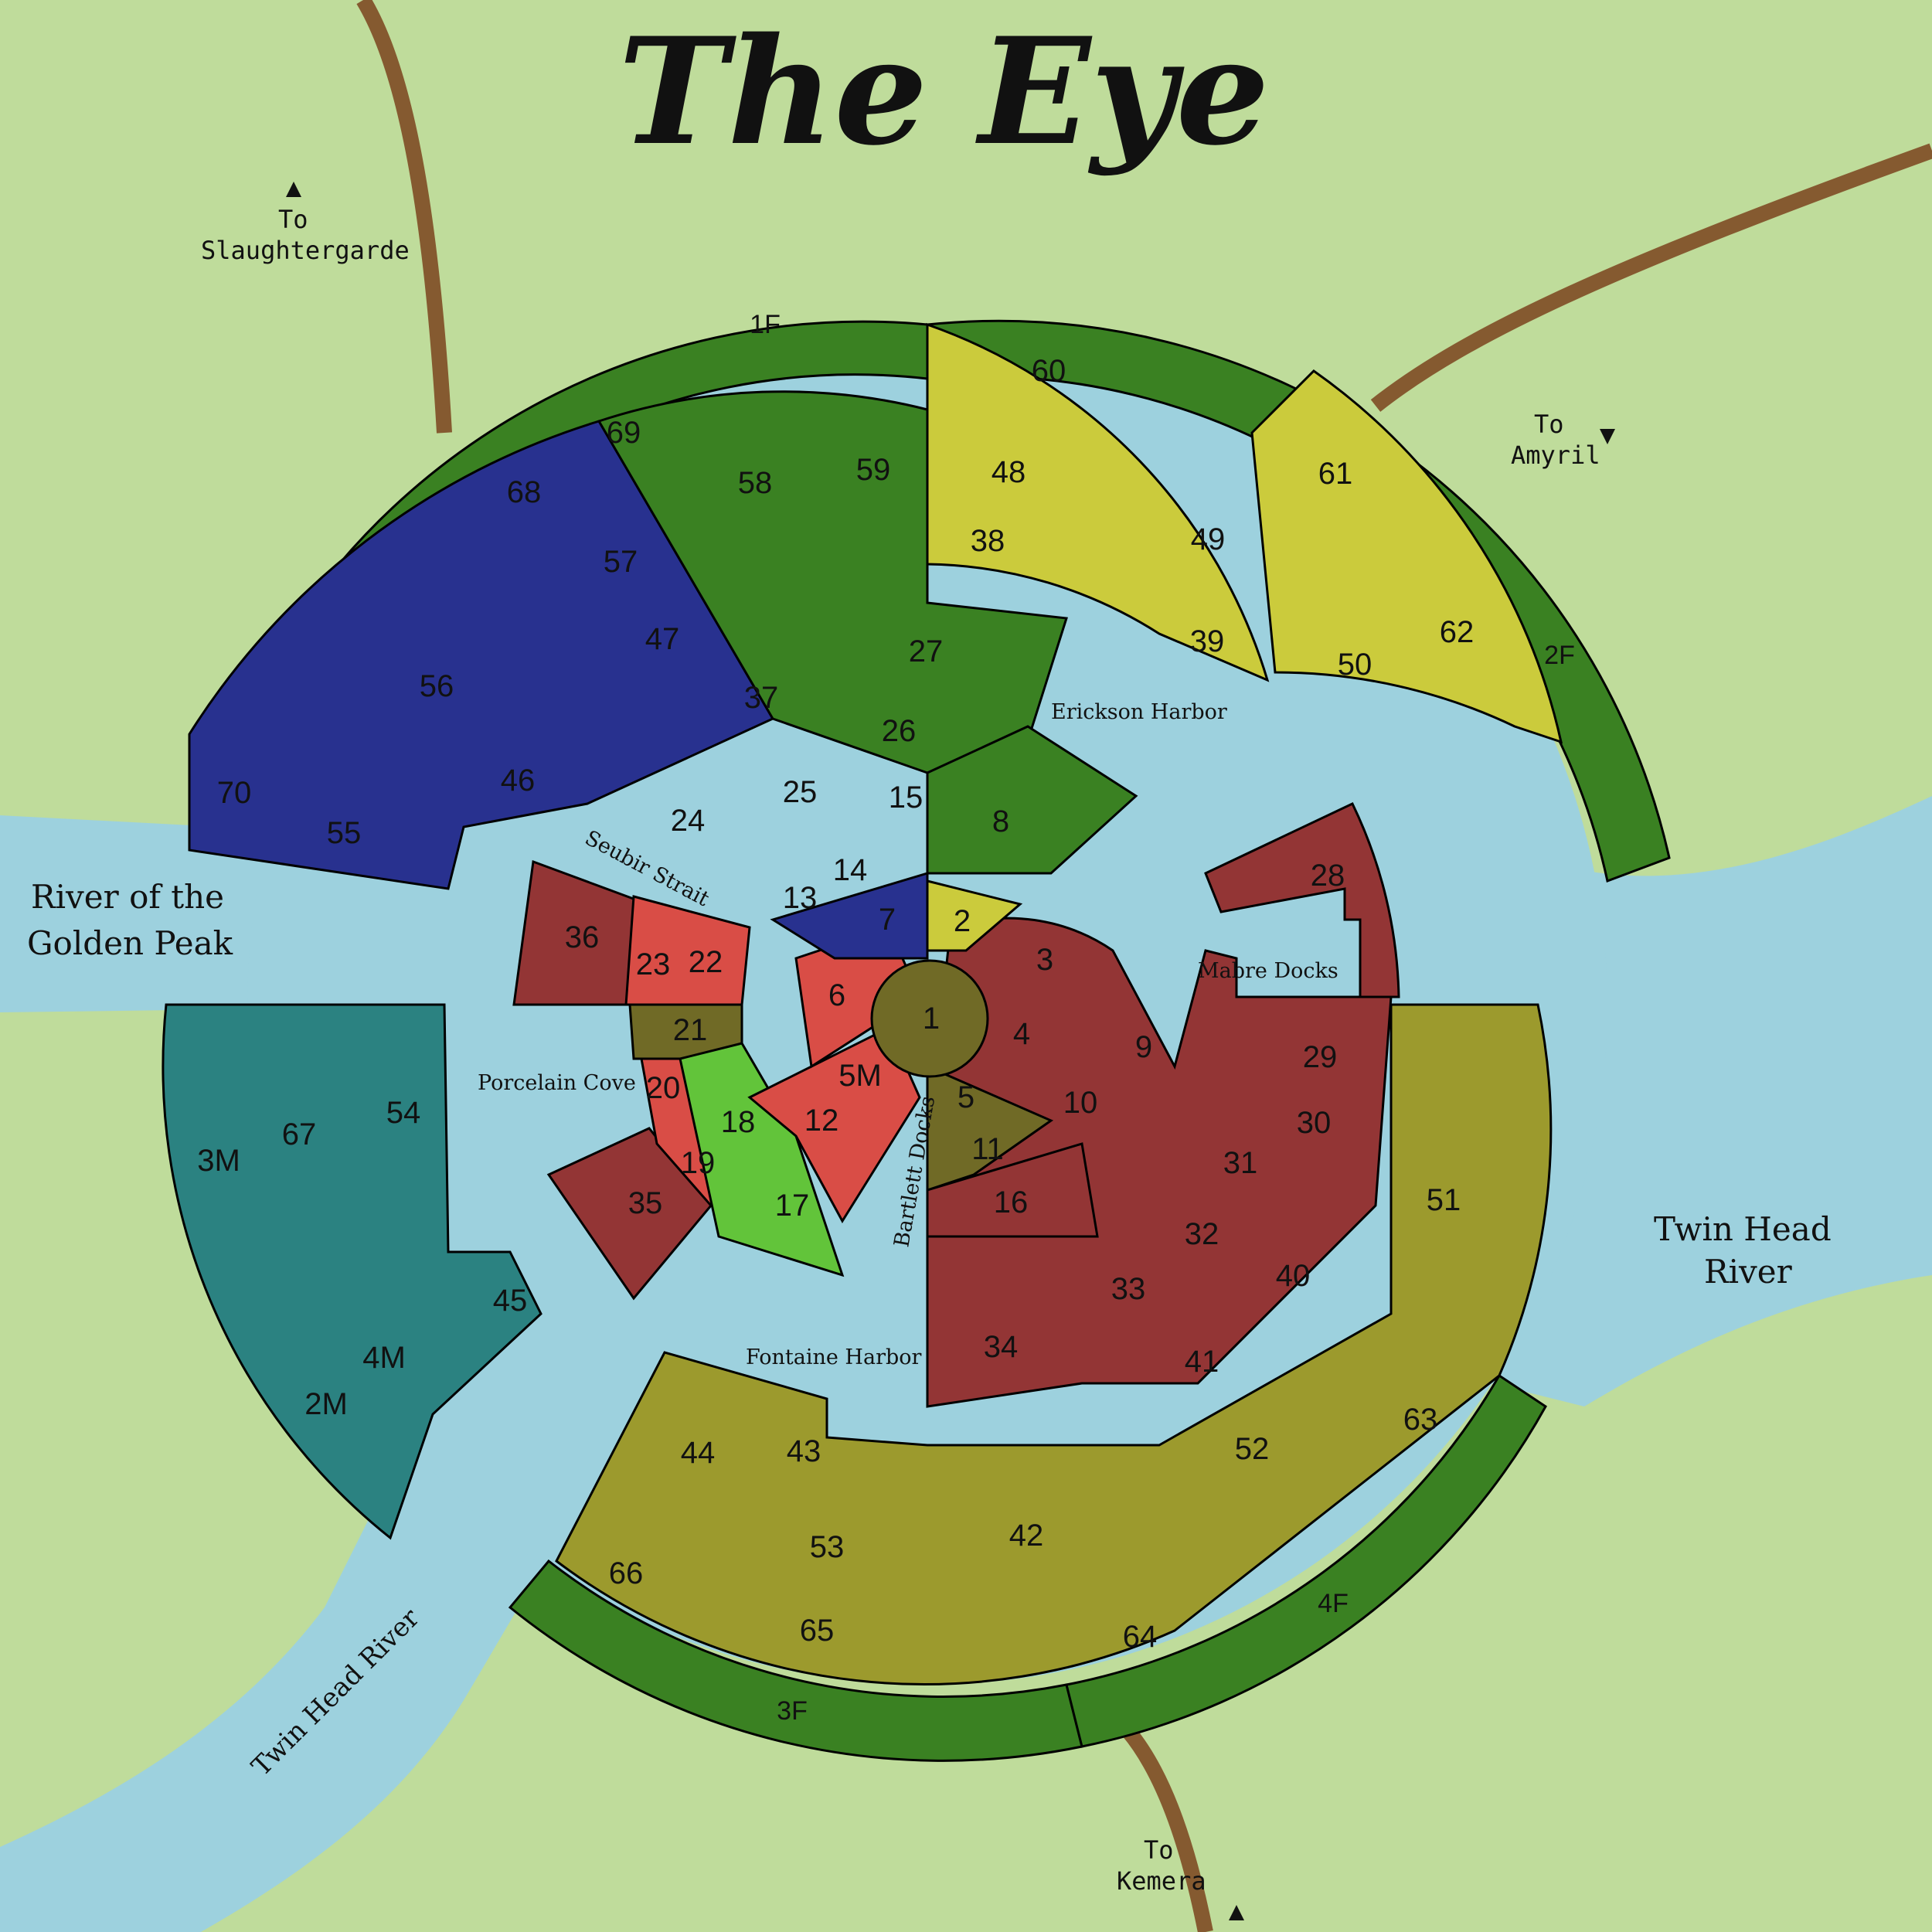 Image resolution: width=1932 pixels, height=1932 pixels. Describe the element at coordinates (691, 1030) in the screenshot. I see `plot-label-21: 21` at that location.